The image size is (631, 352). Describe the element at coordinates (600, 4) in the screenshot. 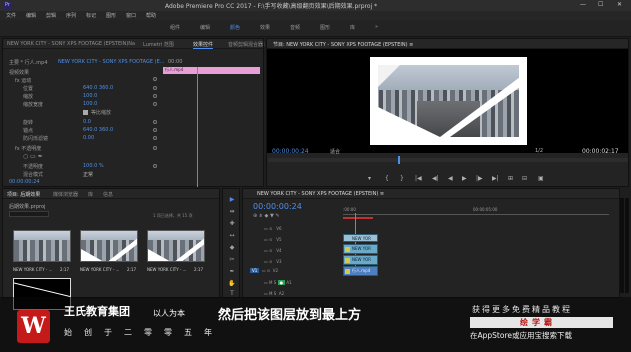

I see `maximize-button: ☐` at that location.